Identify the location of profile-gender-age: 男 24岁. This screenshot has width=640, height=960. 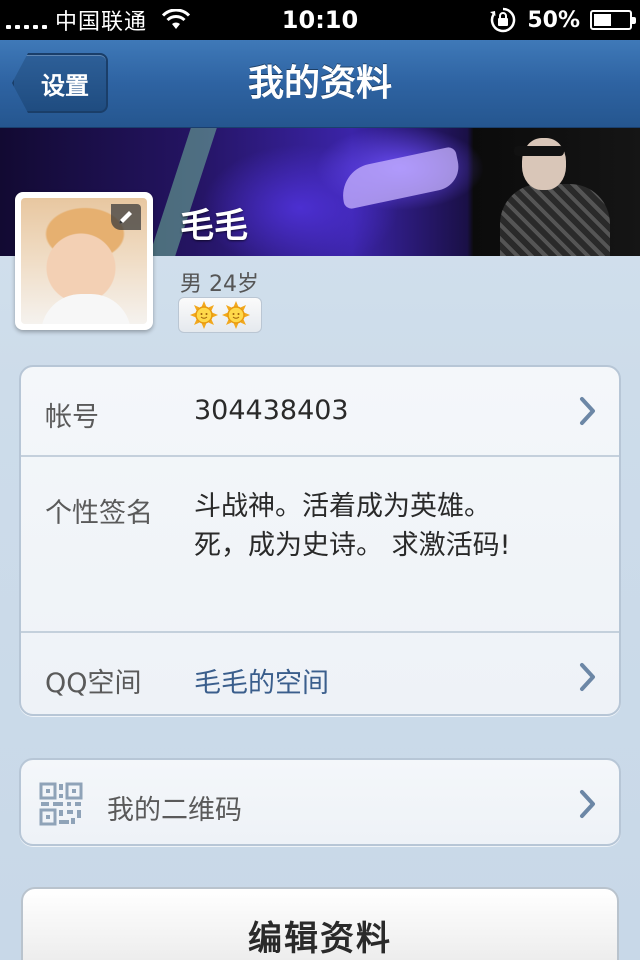
(219, 282).